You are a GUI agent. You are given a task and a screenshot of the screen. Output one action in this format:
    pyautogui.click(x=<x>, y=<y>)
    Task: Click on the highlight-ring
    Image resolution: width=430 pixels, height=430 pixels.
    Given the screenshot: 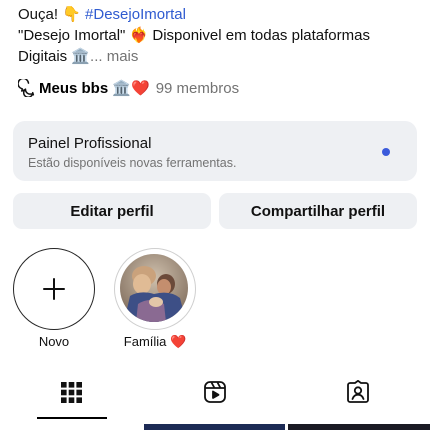 What is the action you would take?
    pyautogui.click(x=155, y=289)
    